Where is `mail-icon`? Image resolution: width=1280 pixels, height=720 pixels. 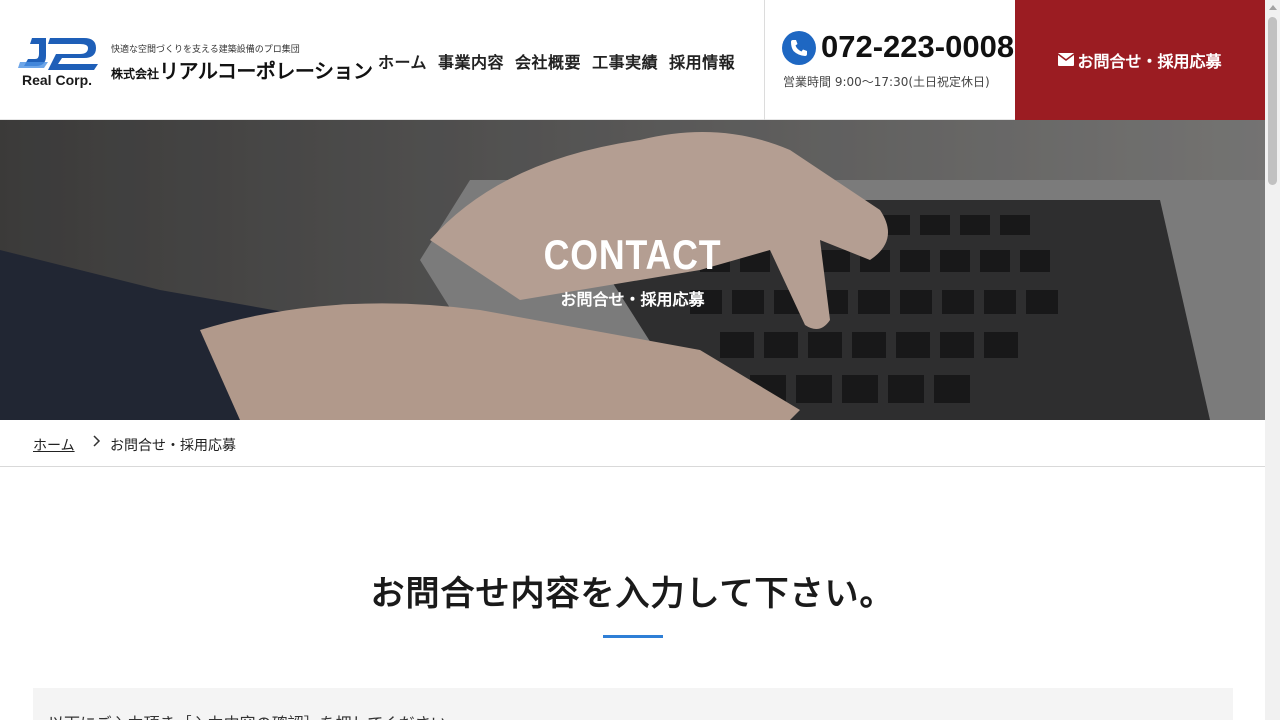 mail-icon is located at coordinates (1066, 60).